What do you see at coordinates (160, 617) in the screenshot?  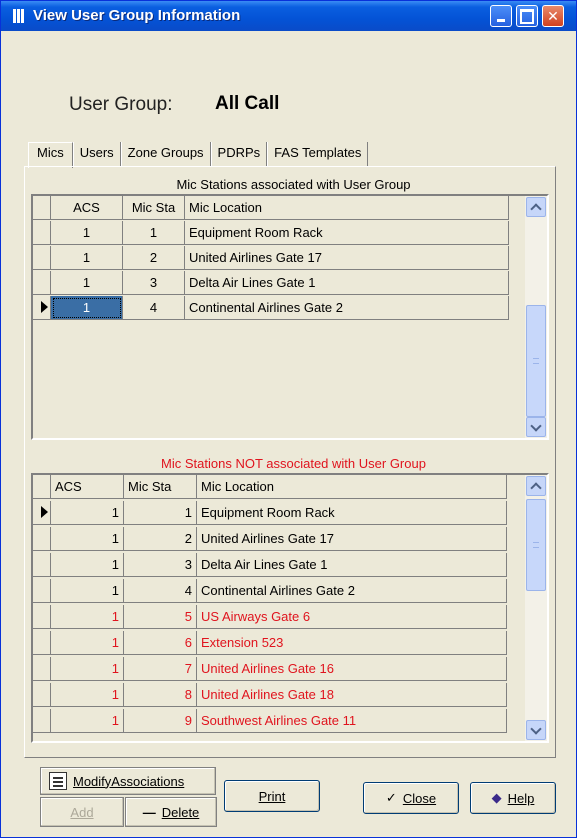 I see `table-cell: 5` at bounding box center [160, 617].